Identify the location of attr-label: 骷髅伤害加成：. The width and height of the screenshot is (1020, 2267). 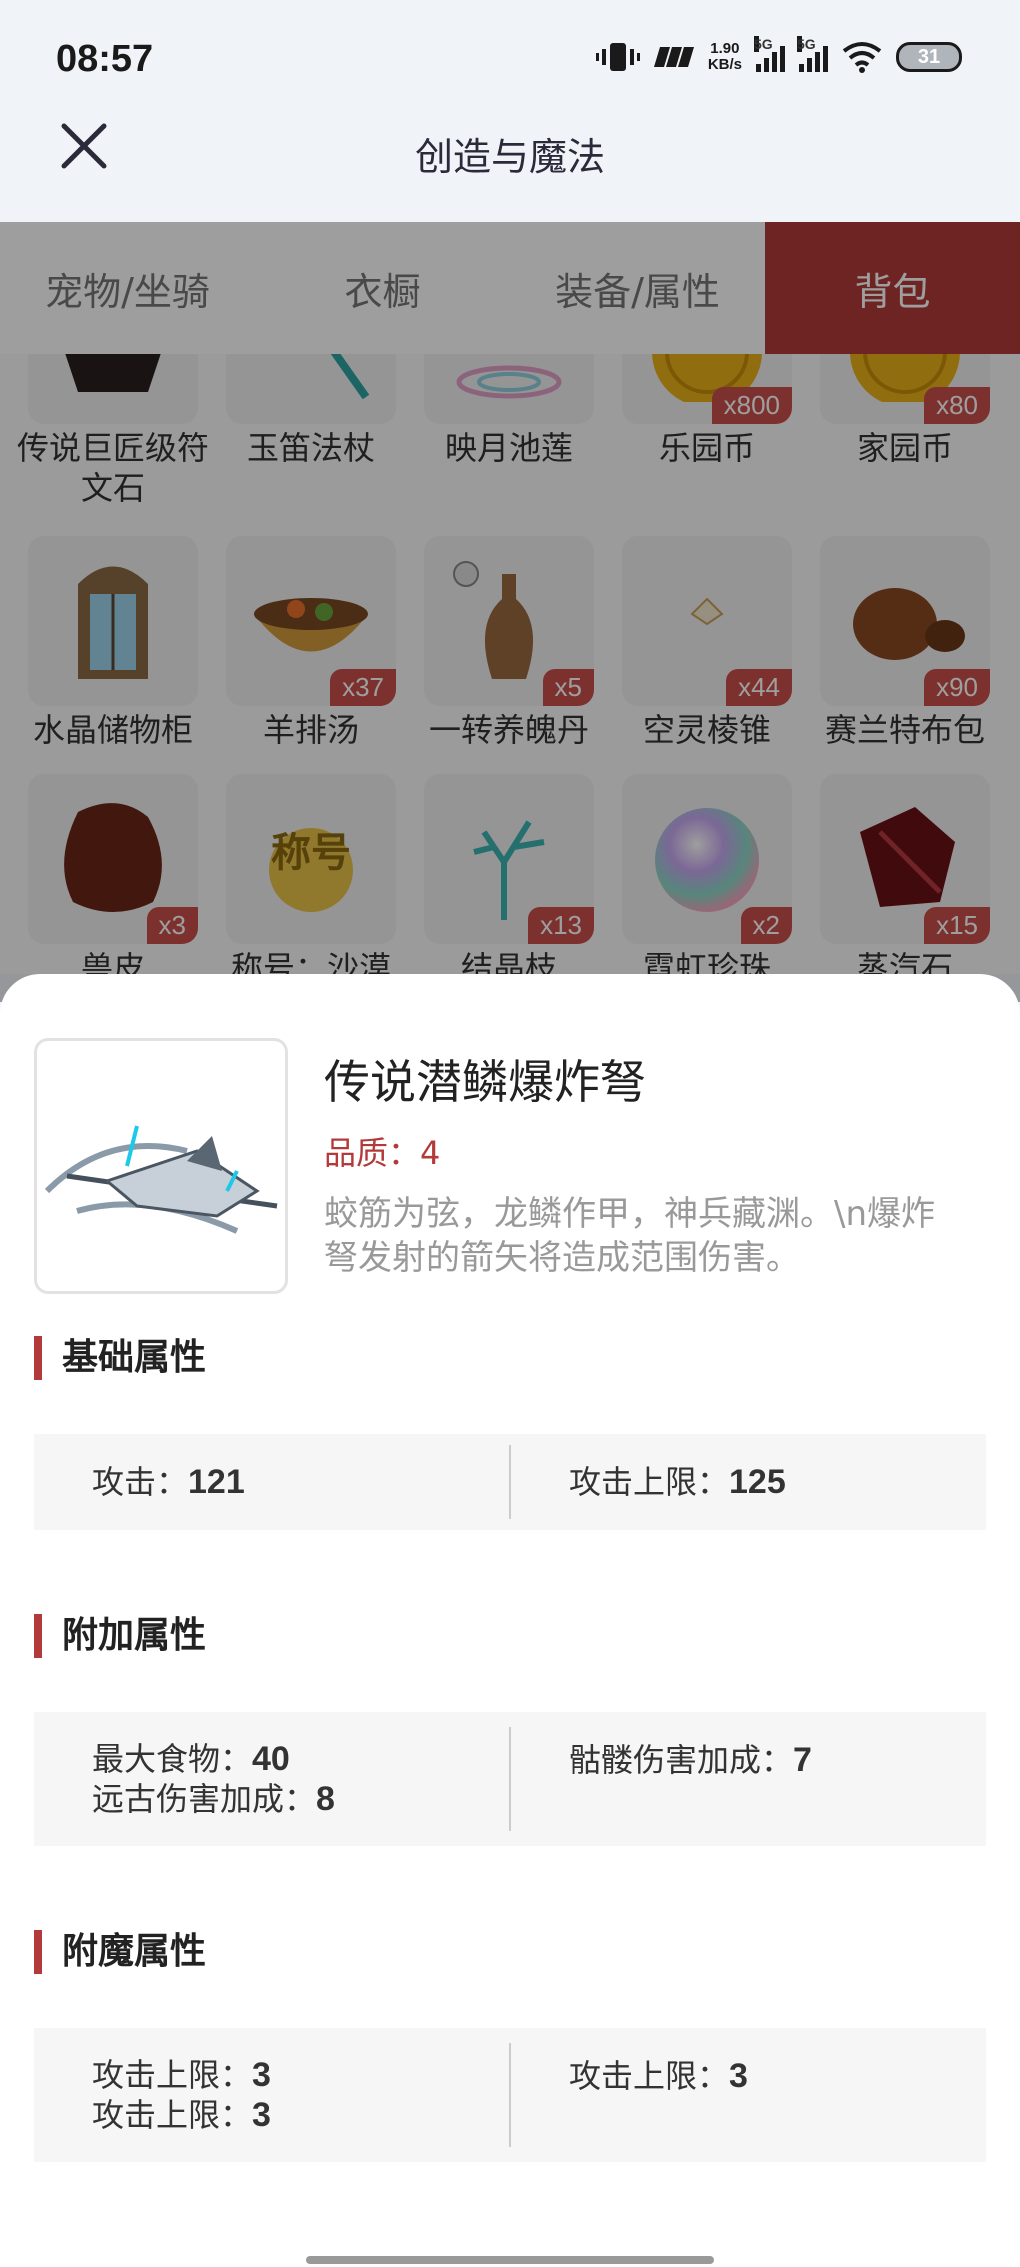
(681, 1760).